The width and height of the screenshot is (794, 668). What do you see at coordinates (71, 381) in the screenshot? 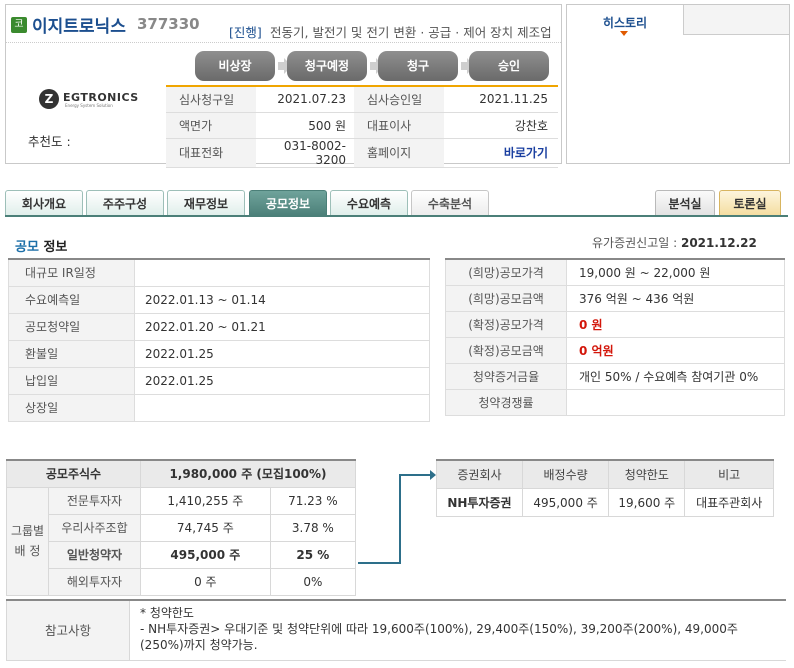
I see `schedule-label: 납입일` at bounding box center [71, 381].